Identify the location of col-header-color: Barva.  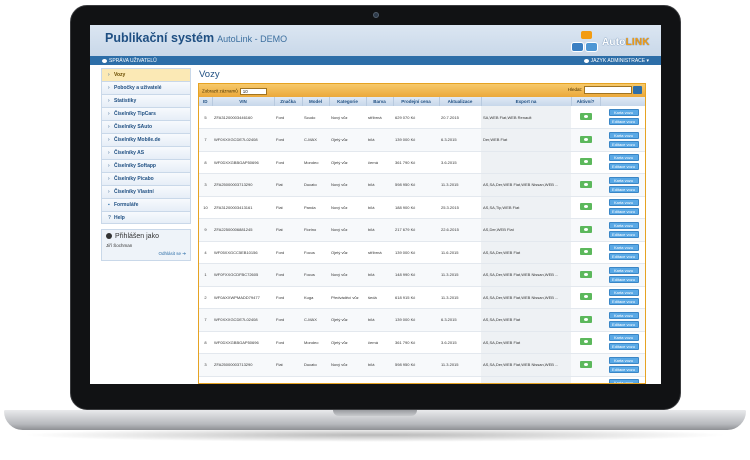
(380, 101).